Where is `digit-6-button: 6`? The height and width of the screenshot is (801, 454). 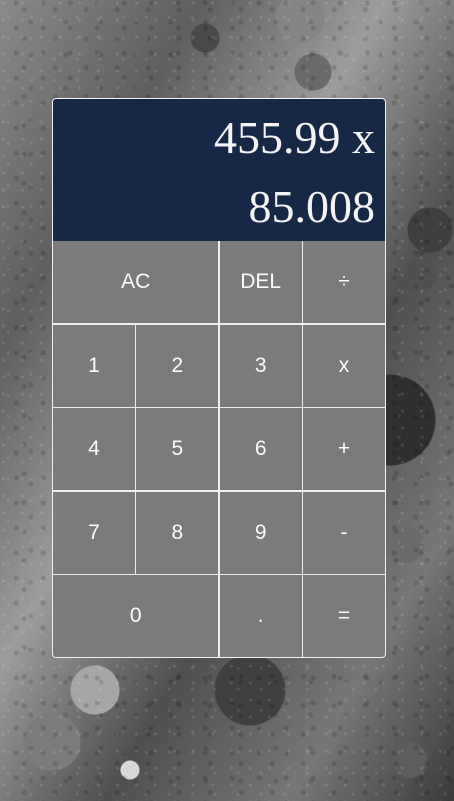
digit-6-button: 6 is located at coordinates (260, 449).